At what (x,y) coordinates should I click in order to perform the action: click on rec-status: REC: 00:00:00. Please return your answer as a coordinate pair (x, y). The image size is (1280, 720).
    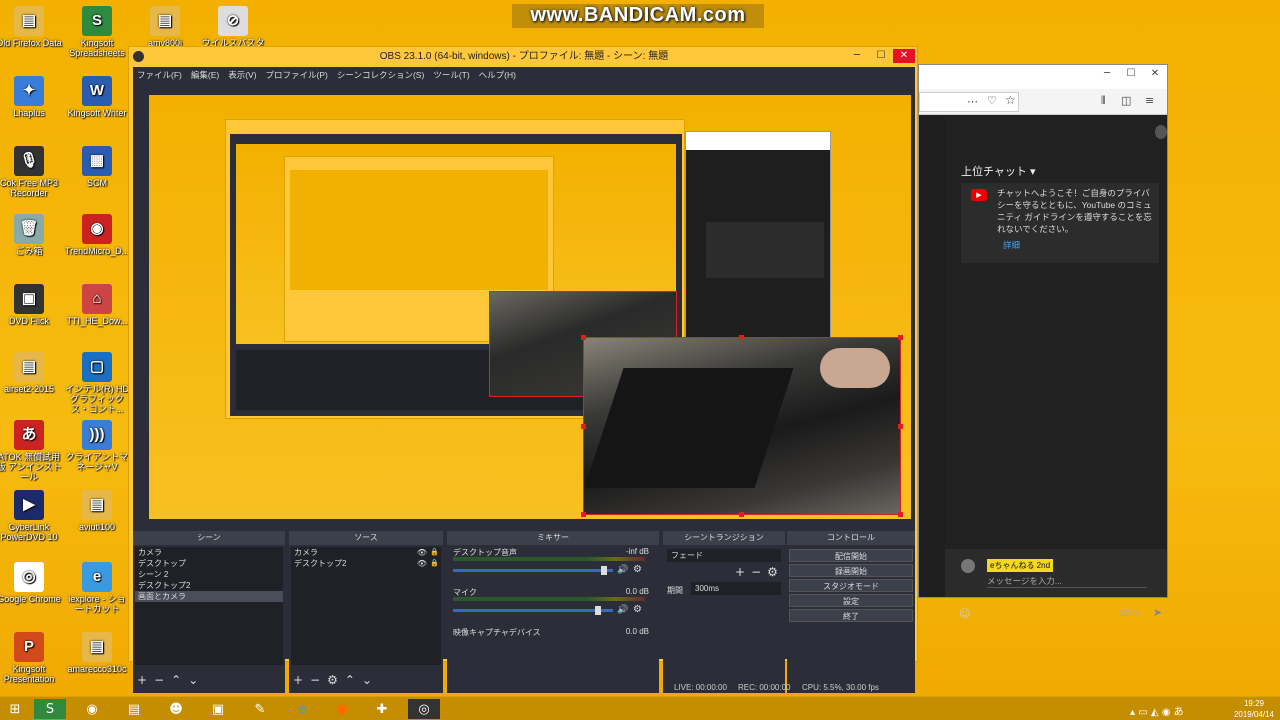
    Looking at the image, I should click on (764, 687).